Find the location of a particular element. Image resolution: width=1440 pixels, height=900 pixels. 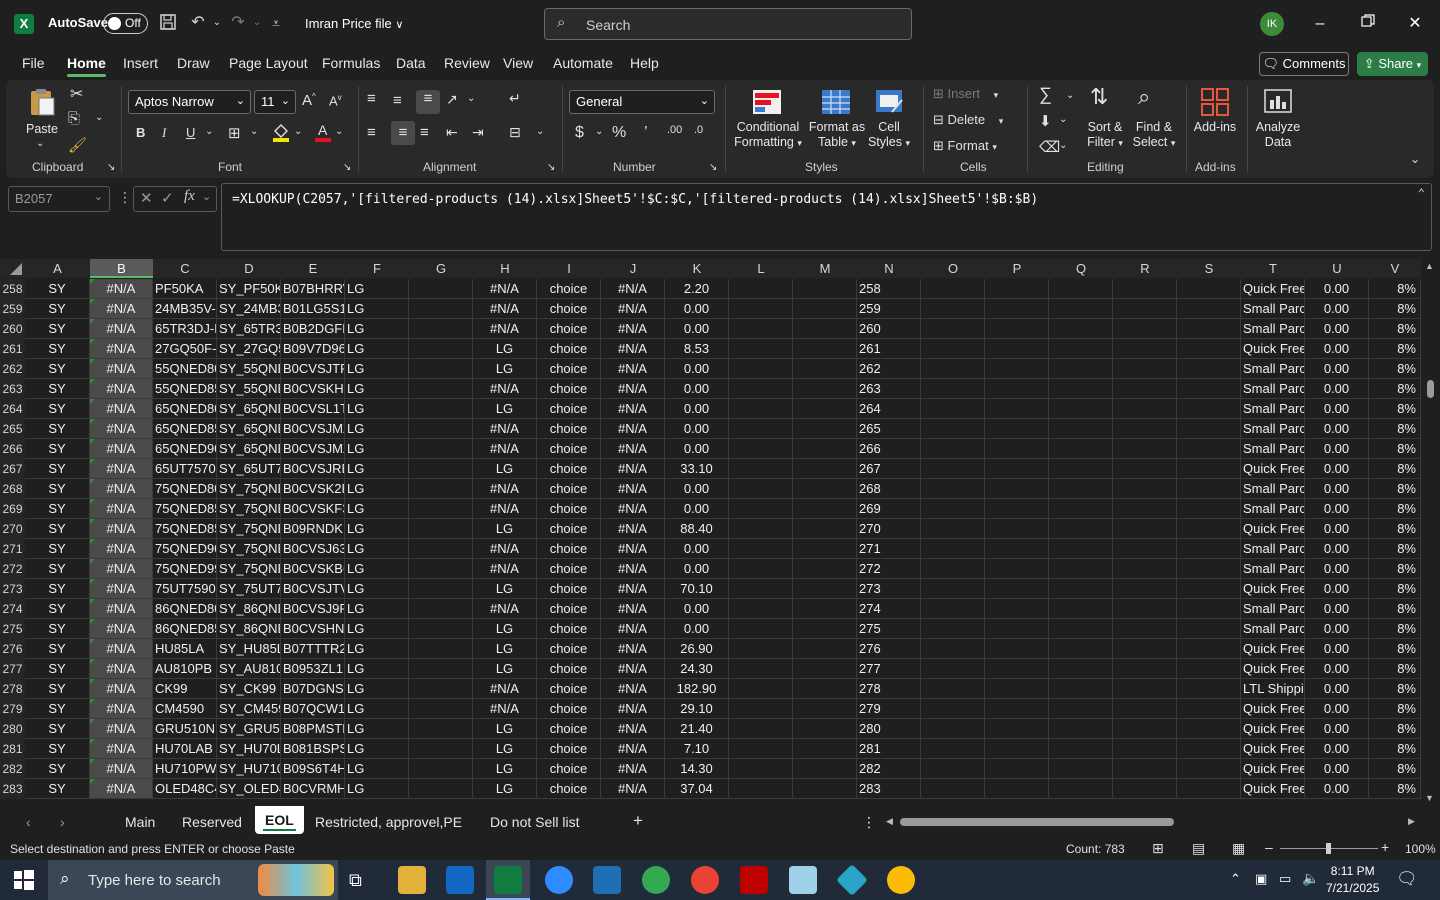

column-header-f: F is located at coordinates (377, 268).